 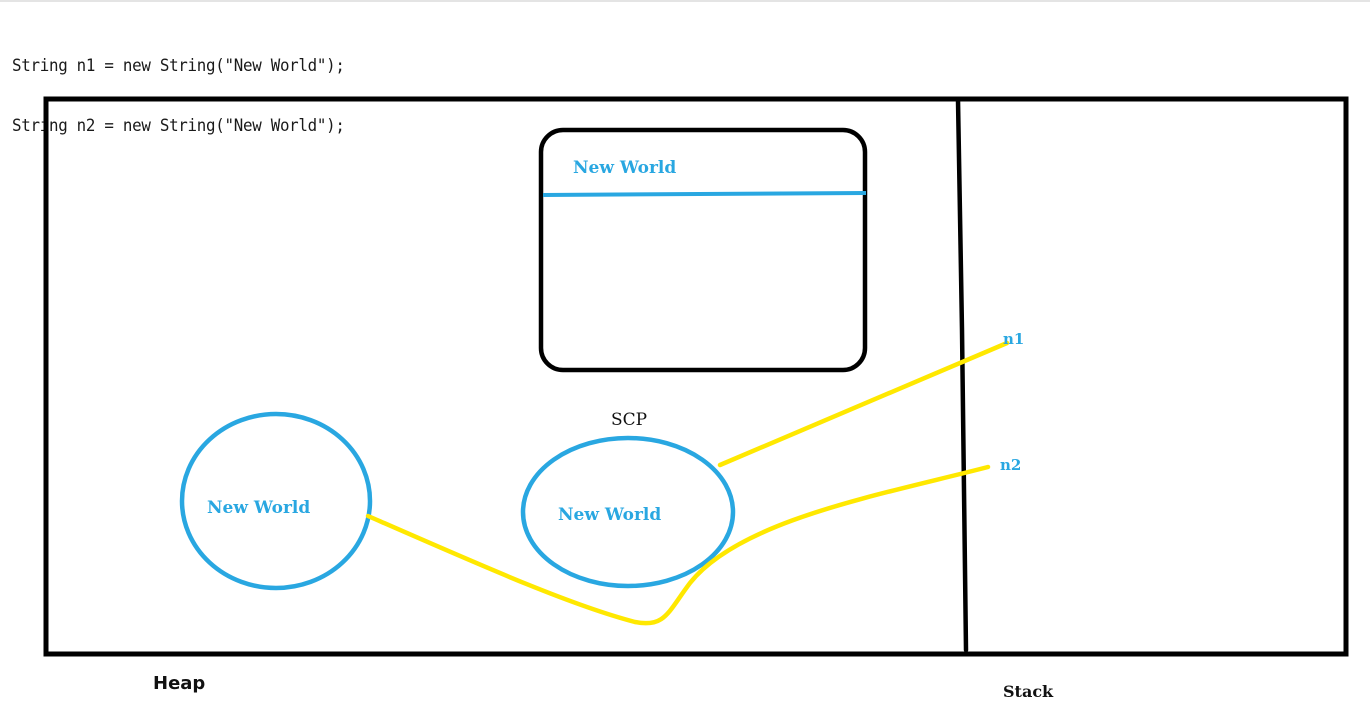 I want to click on heap-object-label: New World, so click(x=258, y=508).